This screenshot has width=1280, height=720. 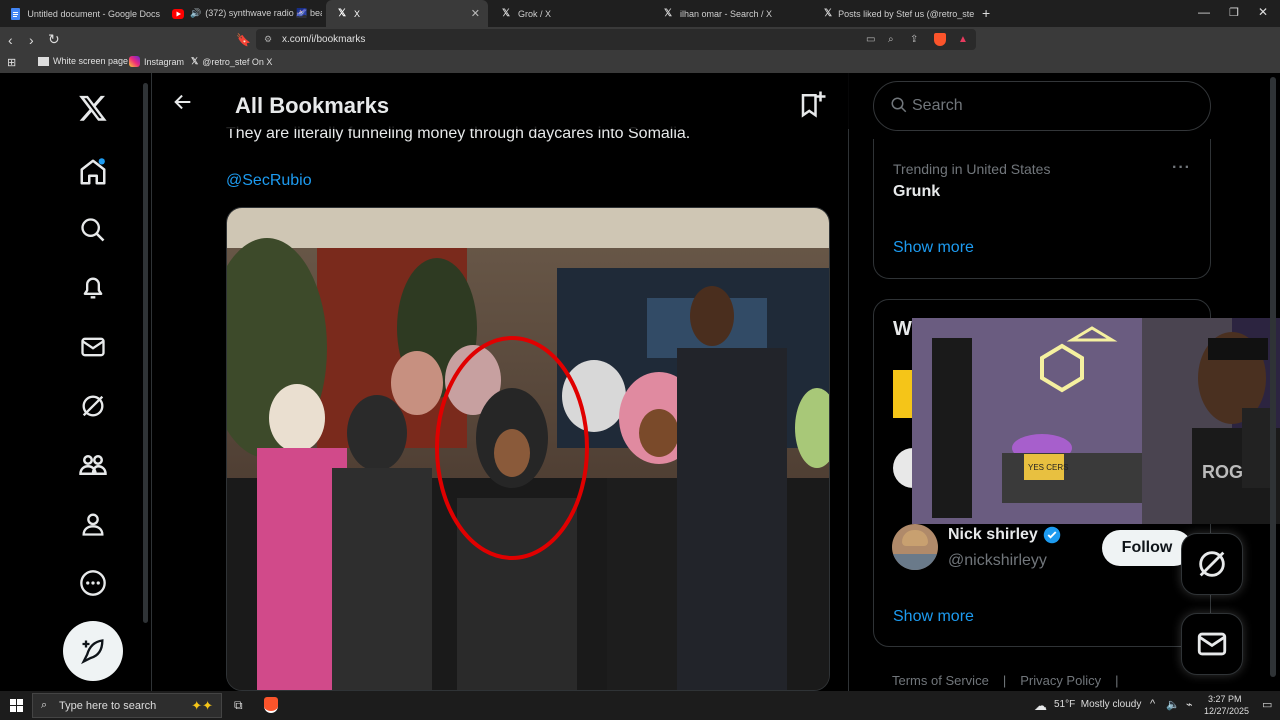 What do you see at coordinates (1152, 704) in the screenshot?
I see `tray-chevron-icon: ^` at bounding box center [1152, 704].